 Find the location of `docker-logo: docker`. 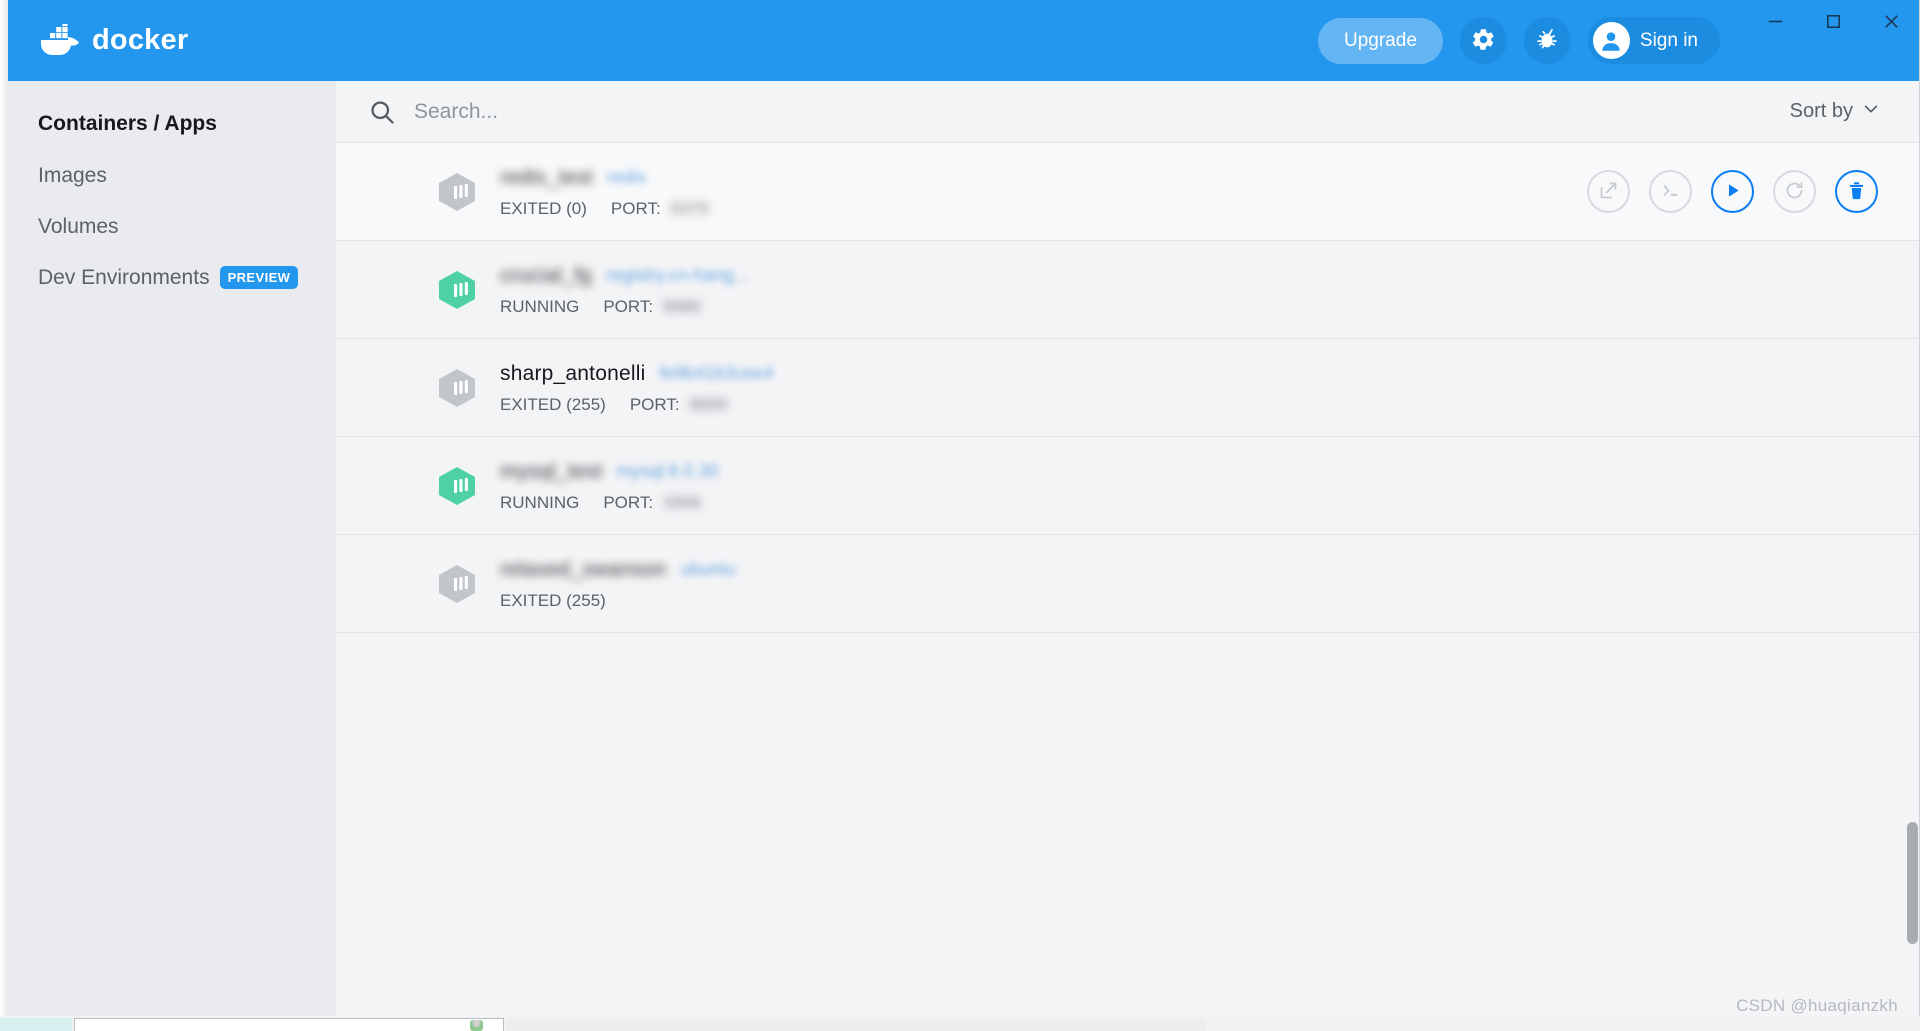

docker-logo: docker is located at coordinates (113, 39).